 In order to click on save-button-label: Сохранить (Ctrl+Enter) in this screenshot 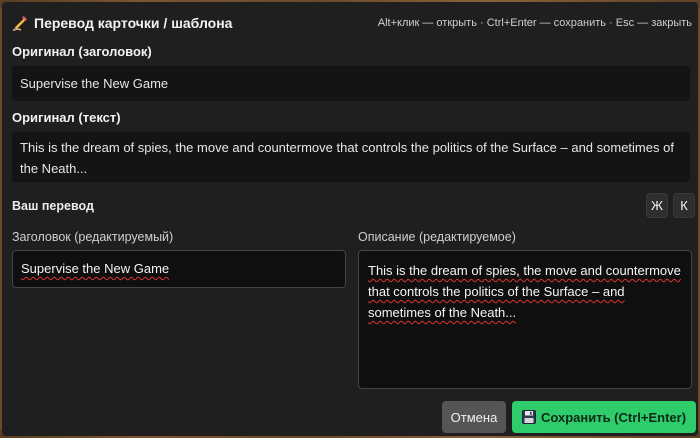, I will do `click(613, 417)`.